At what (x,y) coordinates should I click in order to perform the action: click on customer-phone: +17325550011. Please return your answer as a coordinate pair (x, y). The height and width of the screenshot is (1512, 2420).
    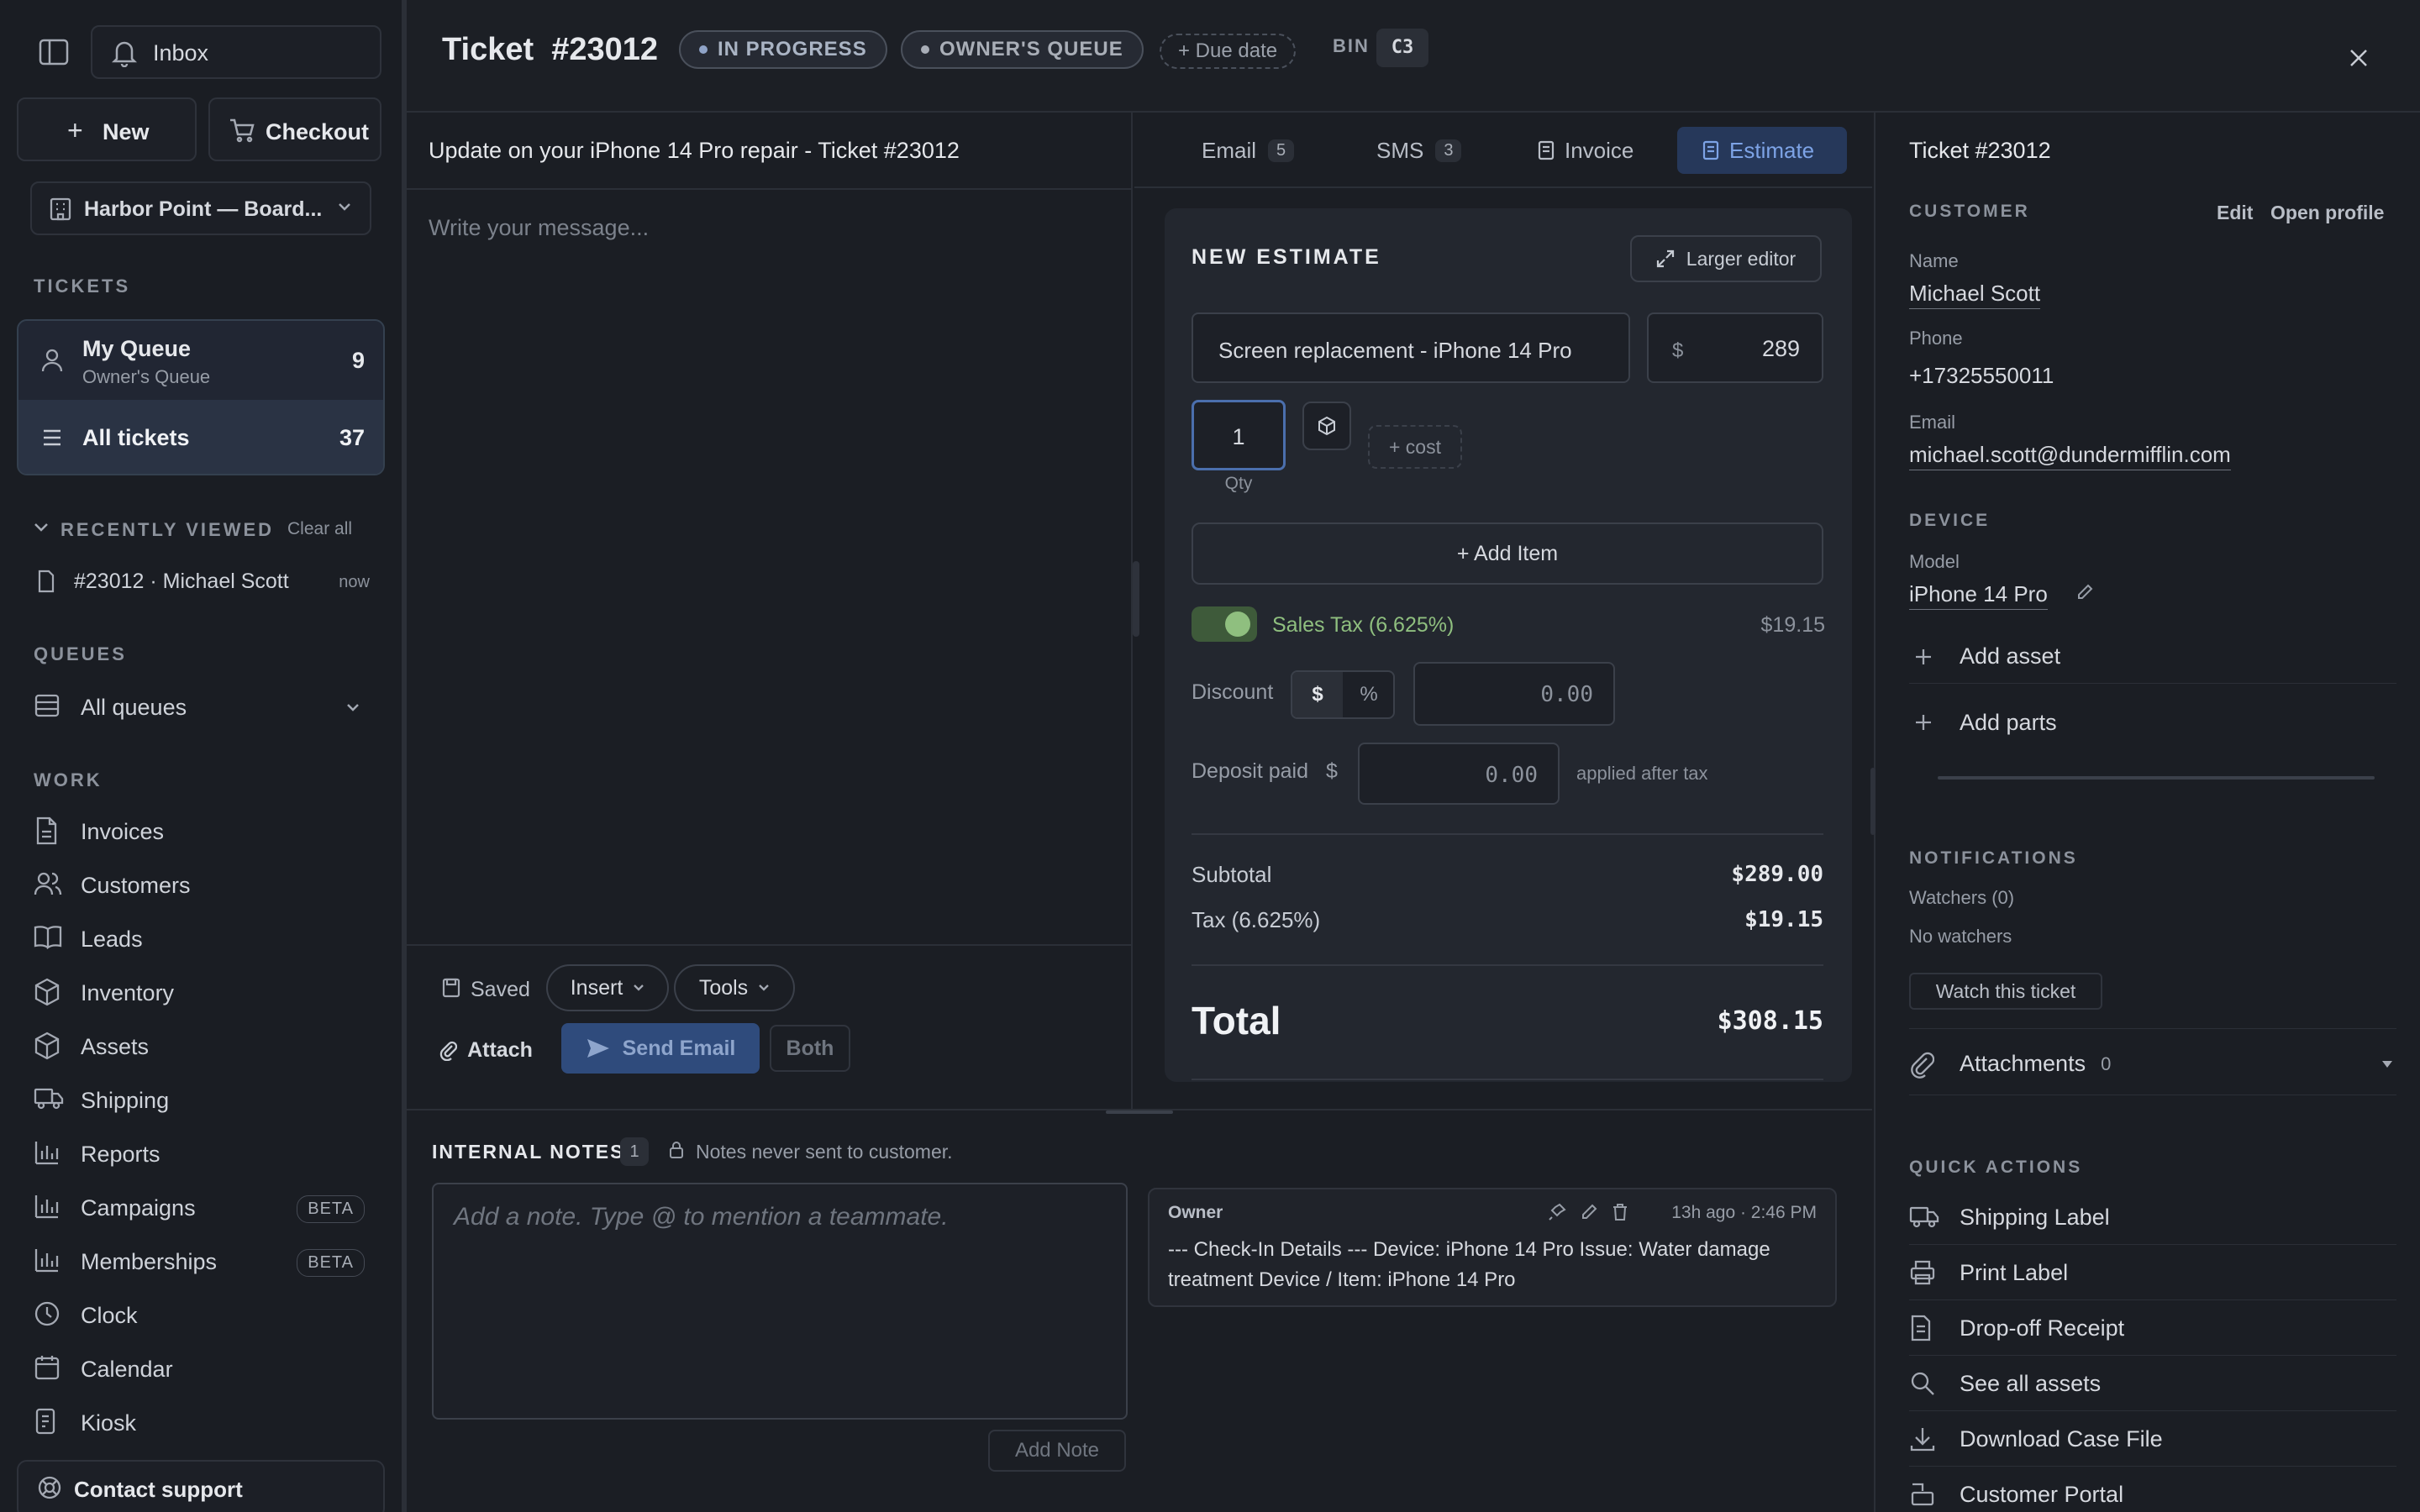
    Looking at the image, I should click on (1982, 376).